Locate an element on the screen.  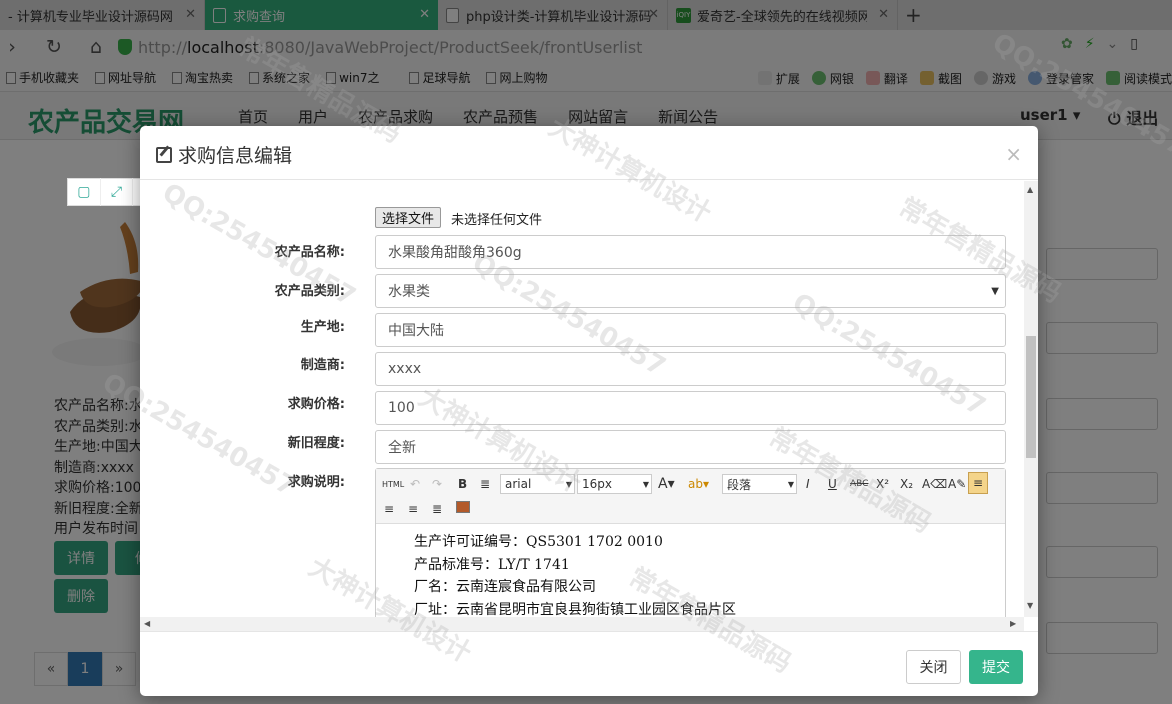
select-value: 水果类 is located at coordinates (409, 292).